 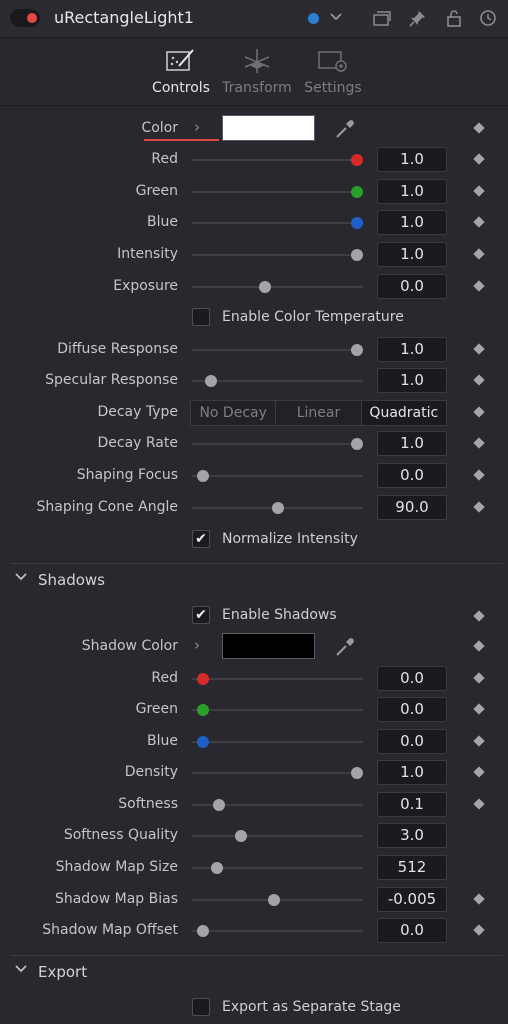 I want to click on shaping-focus-slider-handle, so click(x=202, y=476).